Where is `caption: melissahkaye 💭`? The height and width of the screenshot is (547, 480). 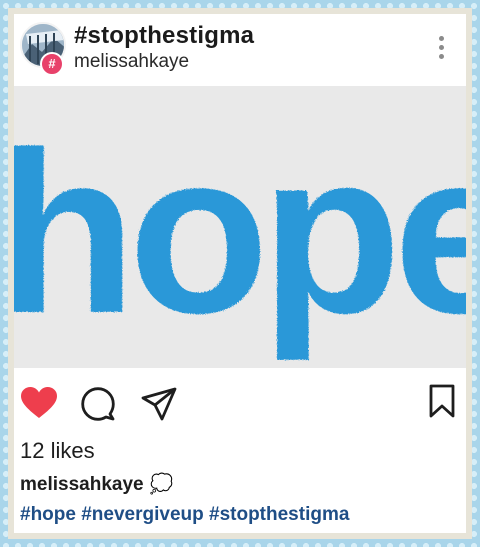
caption: melissahkaye 💭 is located at coordinates (96, 484).